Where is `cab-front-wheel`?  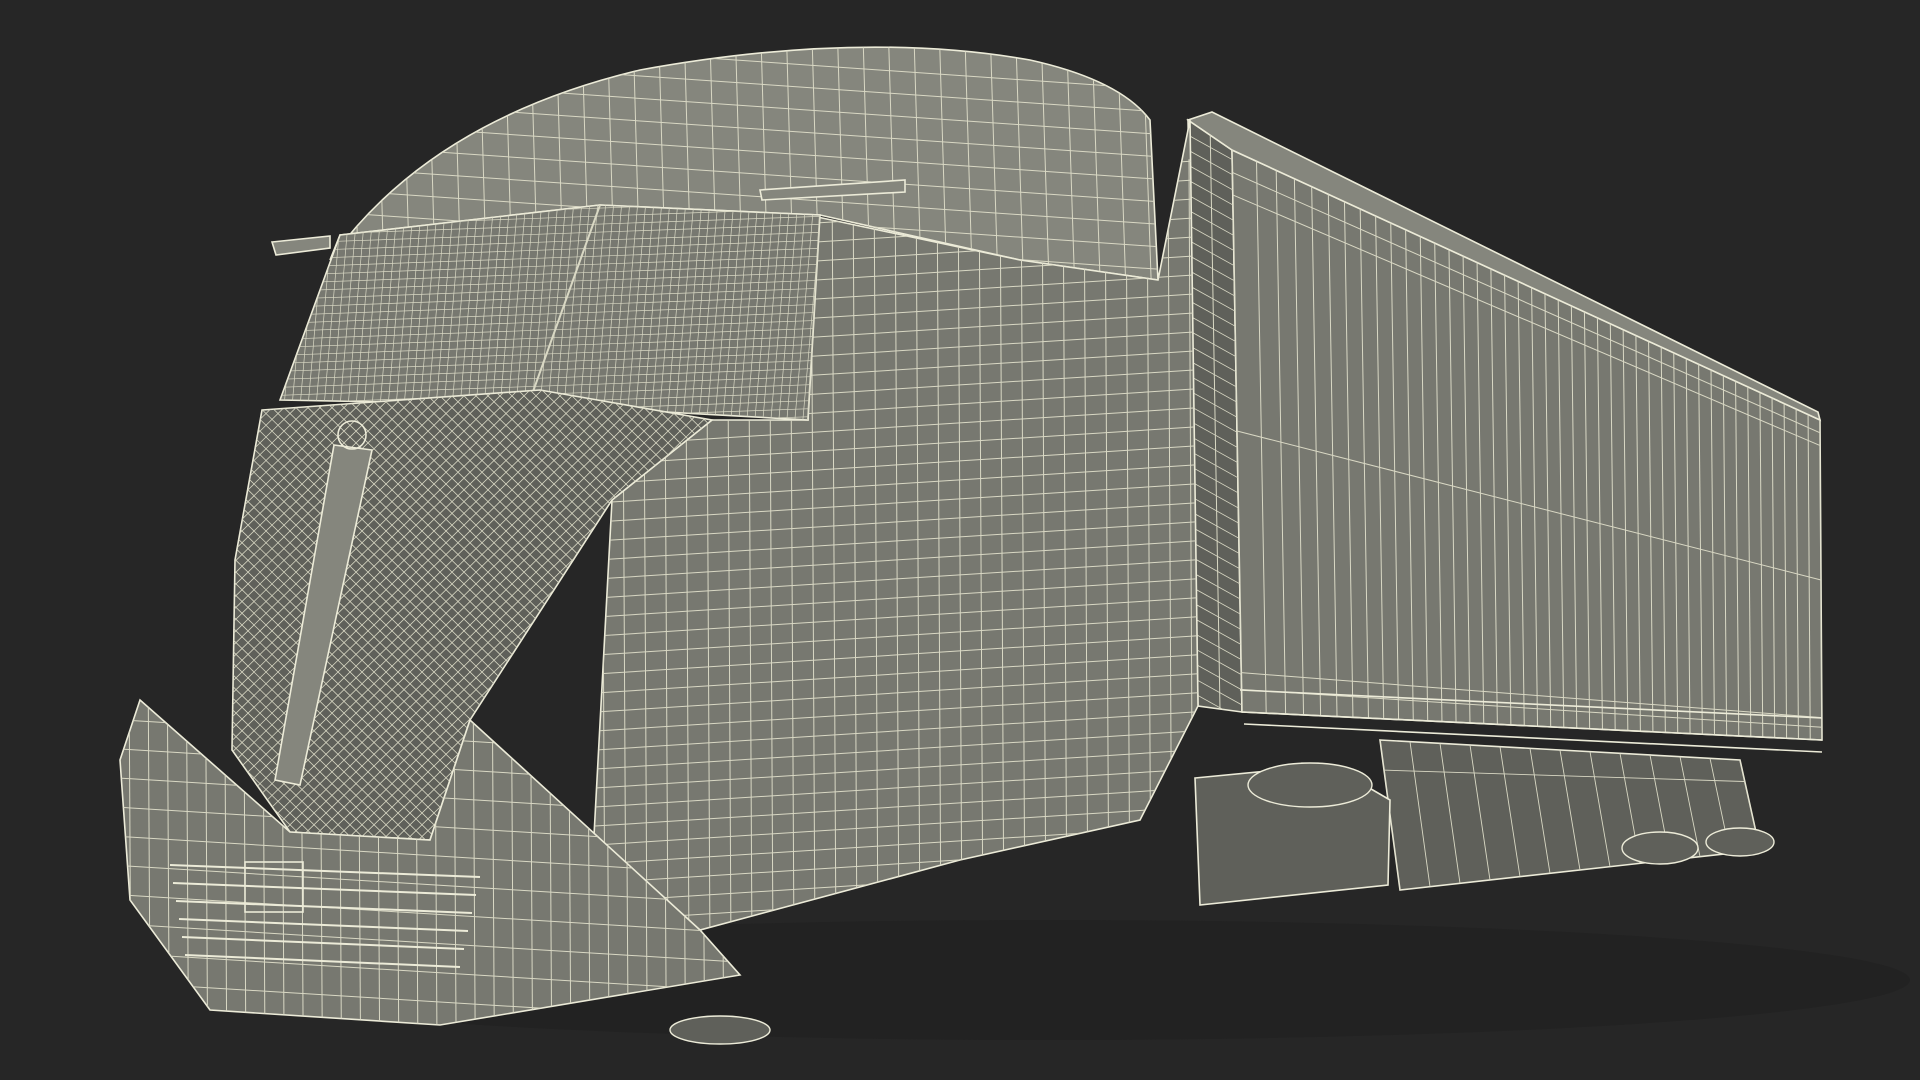 cab-front-wheel is located at coordinates (720, 1030).